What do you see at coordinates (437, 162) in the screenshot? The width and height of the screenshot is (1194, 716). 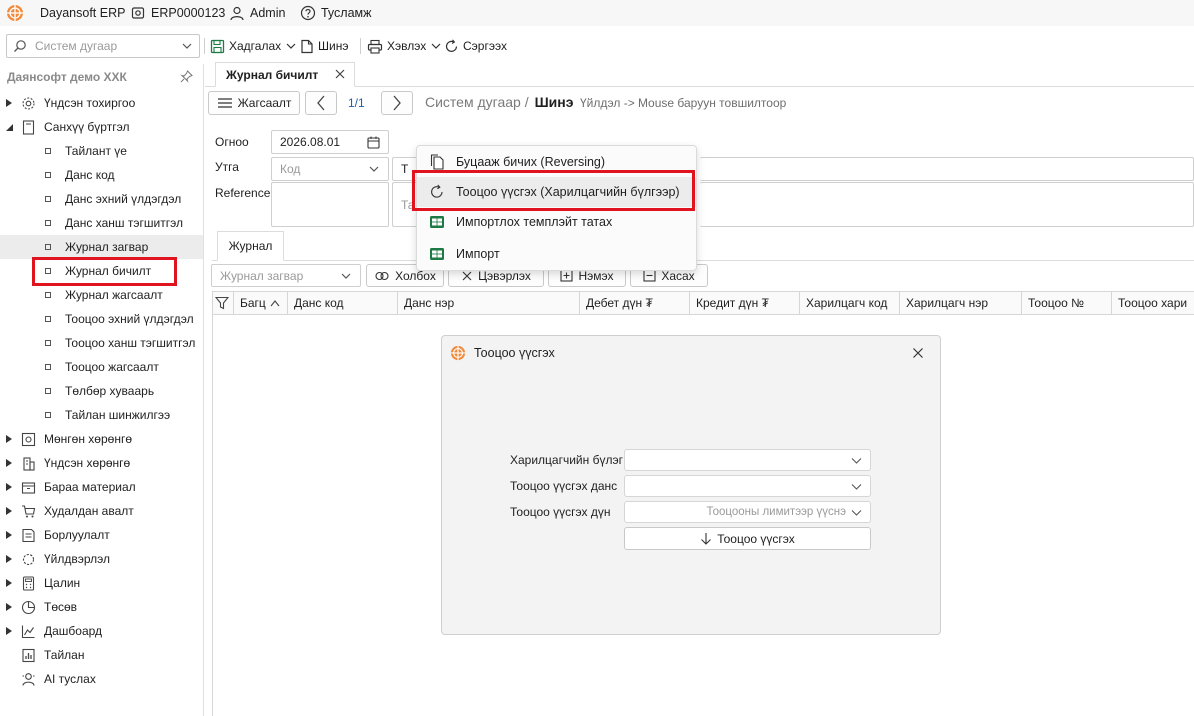 I see `copy-document-icon` at bounding box center [437, 162].